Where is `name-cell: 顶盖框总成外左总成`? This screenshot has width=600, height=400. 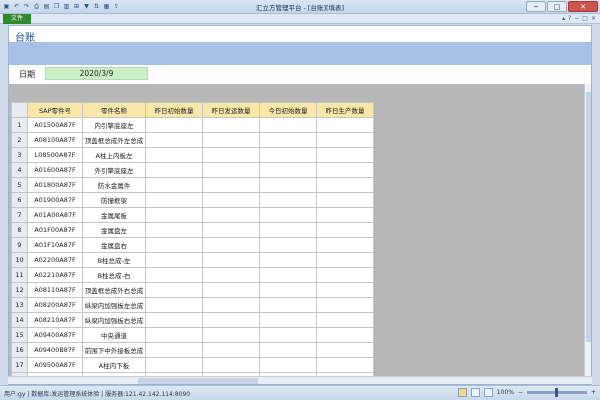 name-cell: 顶盖框总成外左总成 is located at coordinates (114, 140).